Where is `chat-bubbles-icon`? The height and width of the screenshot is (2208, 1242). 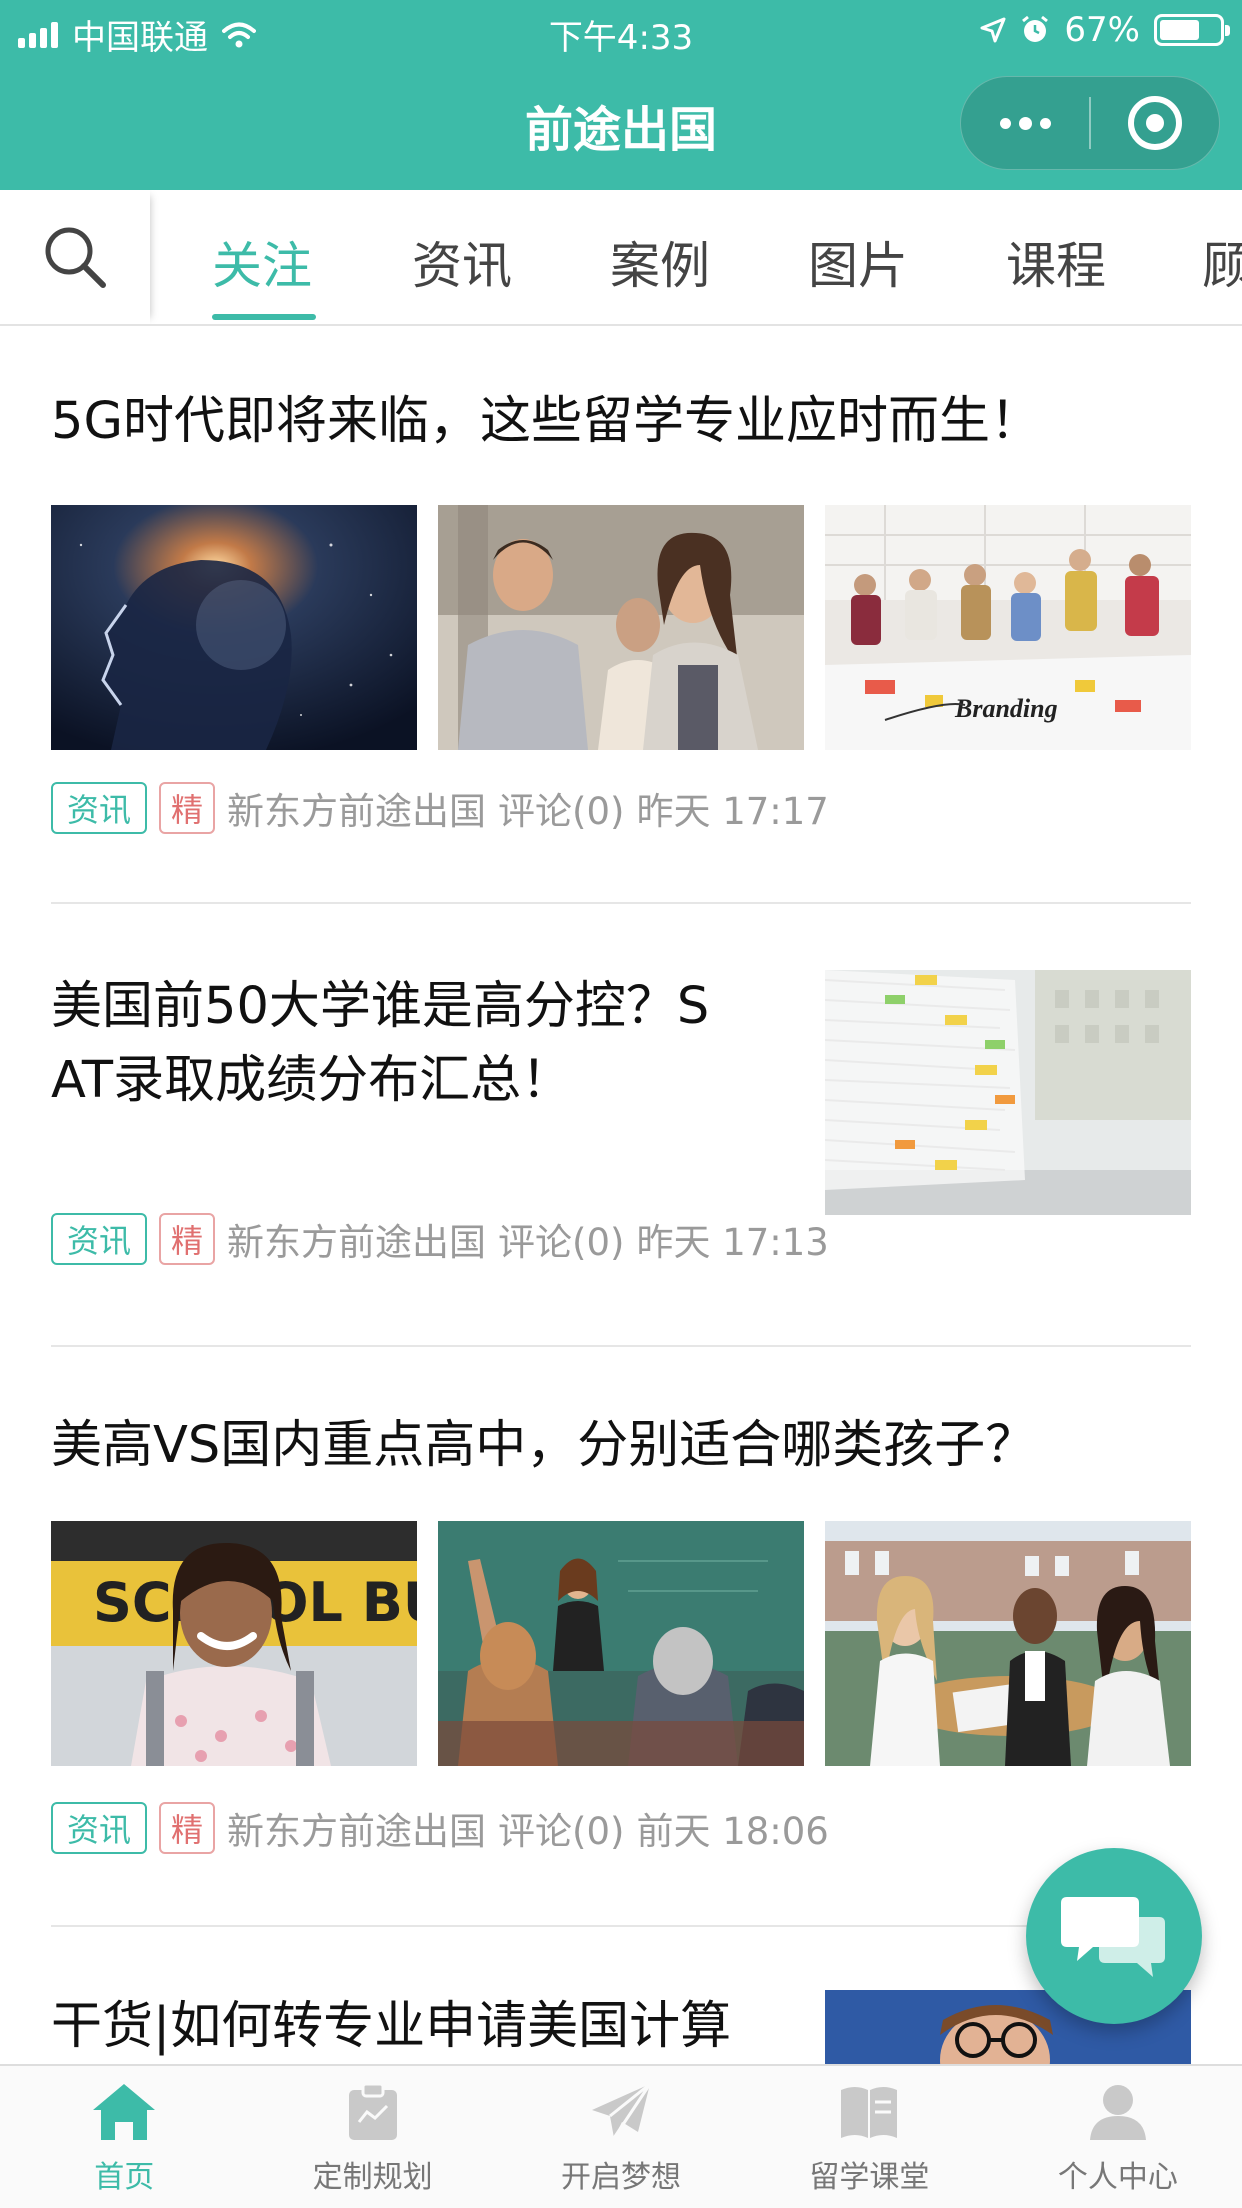 chat-bubbles-icon is located at coordinates (1113, 1937).